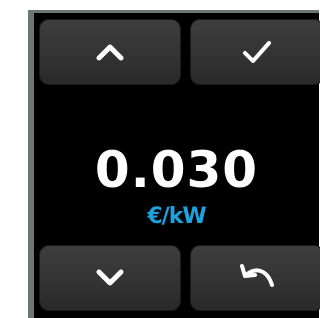 The height and width of the screenshot is (318, 320). Describe the element at coordinates (176, 216) in the screenshot. I see `setting-unit: €/kW` at that location.